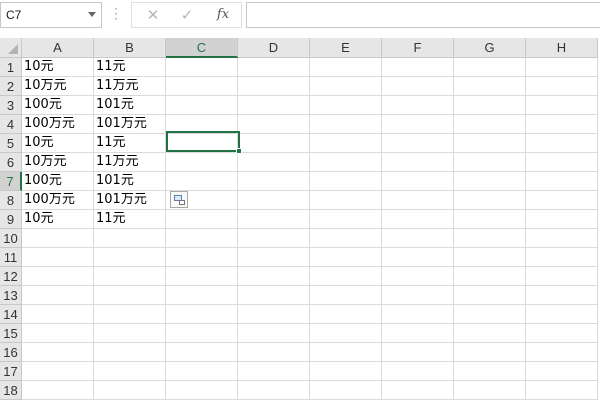  I want to click on row-header-5: 5, so click(11, 143).